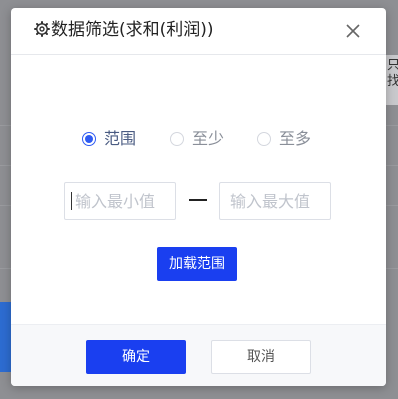 This screenshot has height=399, width=398. I want to click on radio-label: 范围, so click(120, 138).